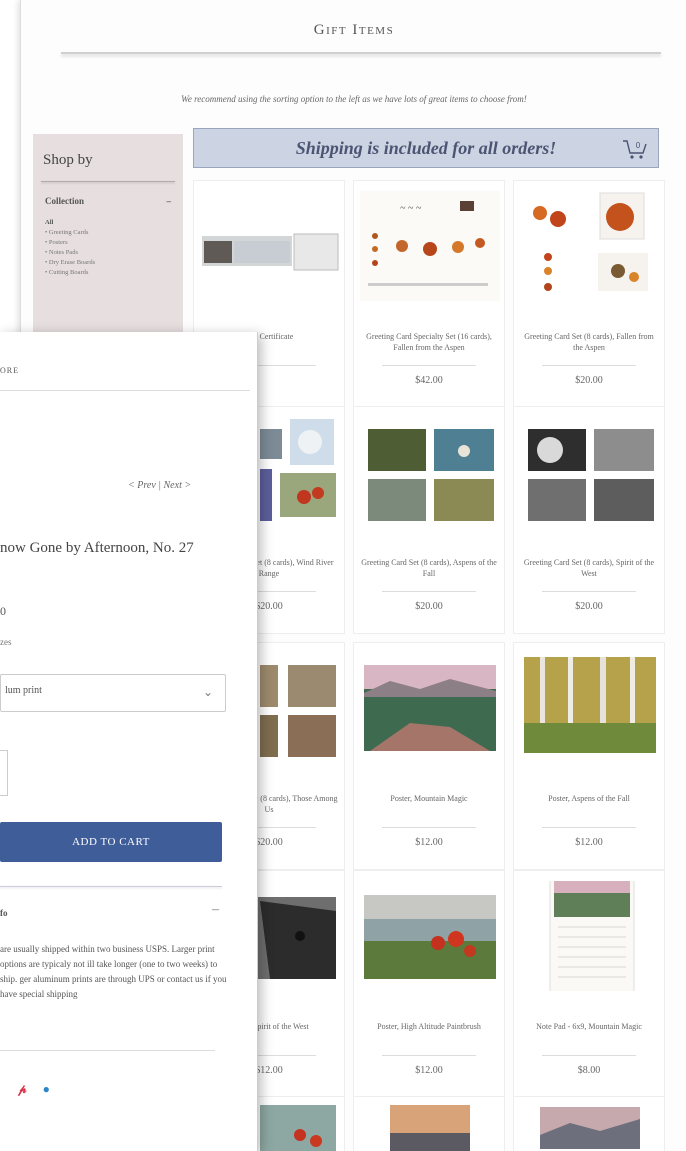 Image resolution: width=686 pixels, height=1151 pixels. I want to click on shipping-banner-text: Shipping is included for all orders!, so click(426, 147).